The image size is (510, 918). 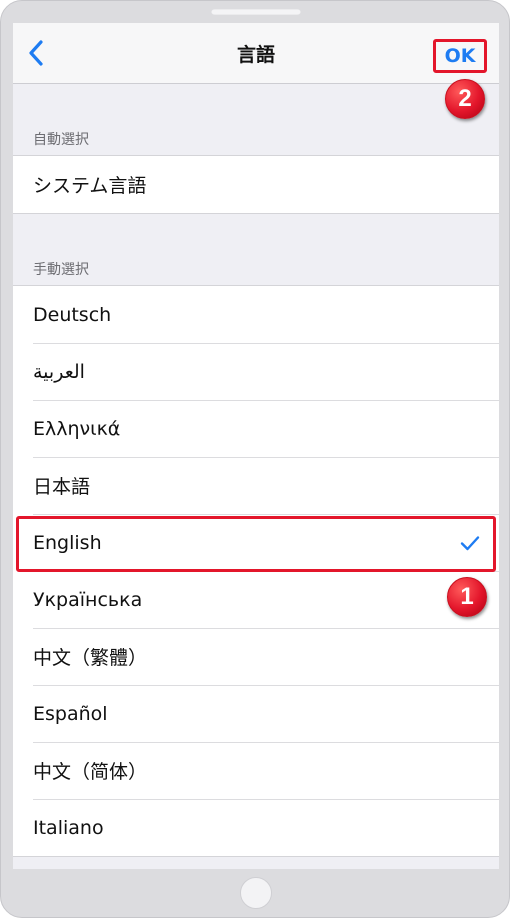 I want to click on speaker-slot, so click(x=256, y=12).